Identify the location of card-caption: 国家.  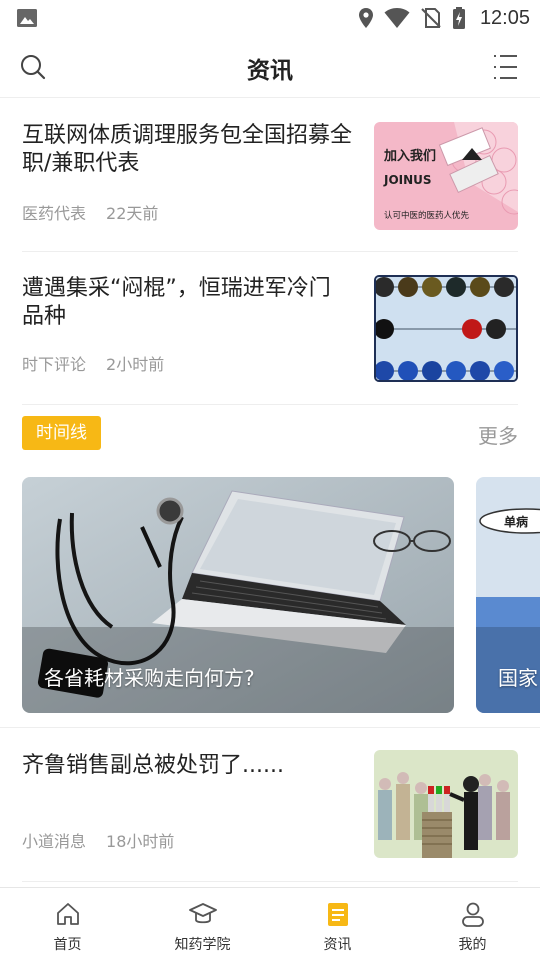
(518, 678).